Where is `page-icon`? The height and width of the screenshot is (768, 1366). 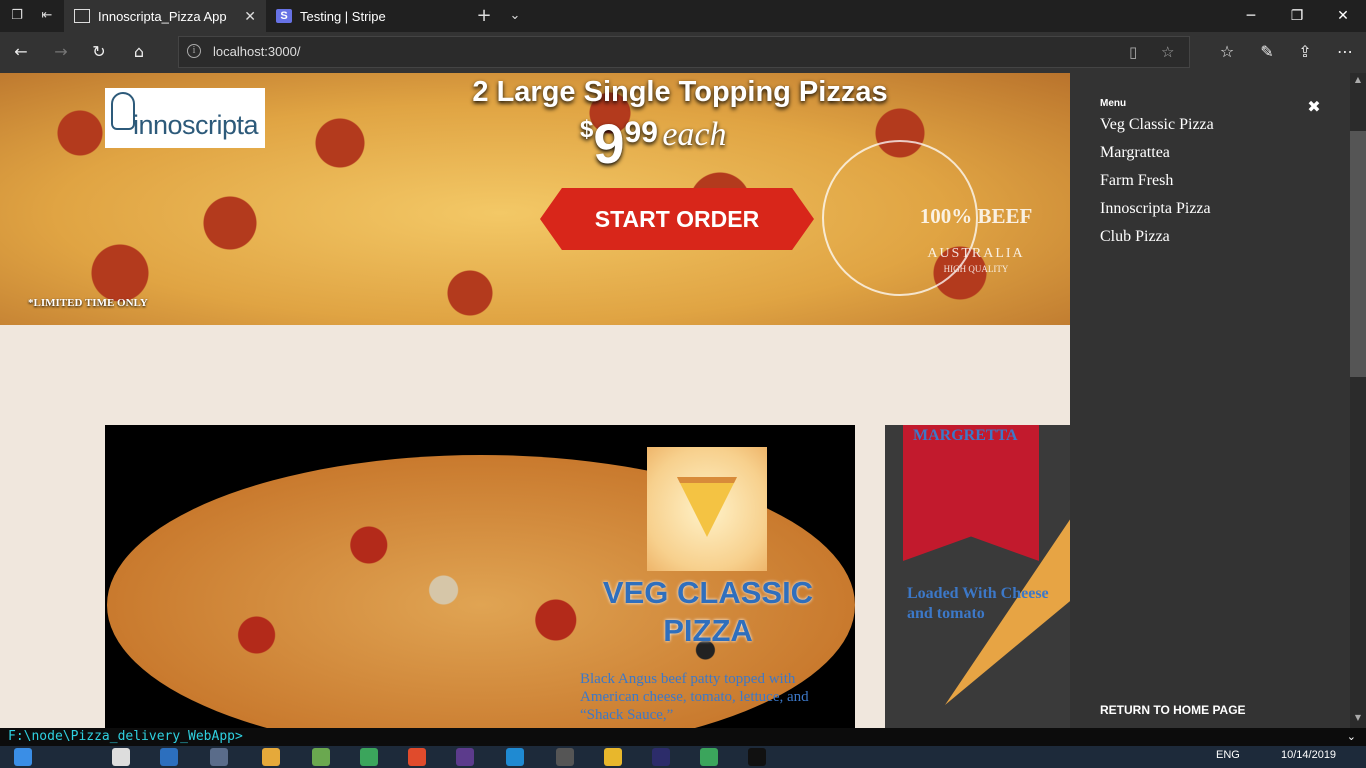
page-icon is located at coordinates (82, 16).